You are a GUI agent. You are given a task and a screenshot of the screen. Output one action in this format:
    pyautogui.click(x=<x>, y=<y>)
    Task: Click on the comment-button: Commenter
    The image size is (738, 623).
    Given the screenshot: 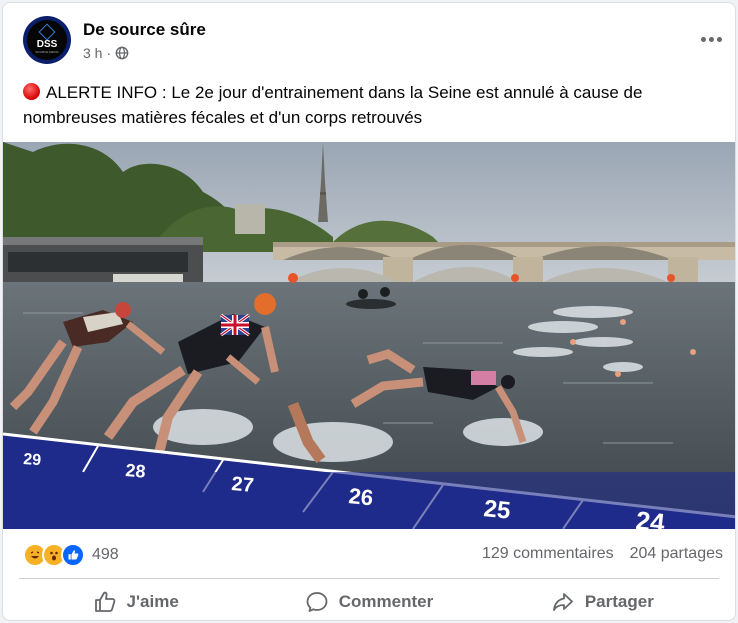 What is the action you would take?
    pyautogui.click(x=368, y=601)
    